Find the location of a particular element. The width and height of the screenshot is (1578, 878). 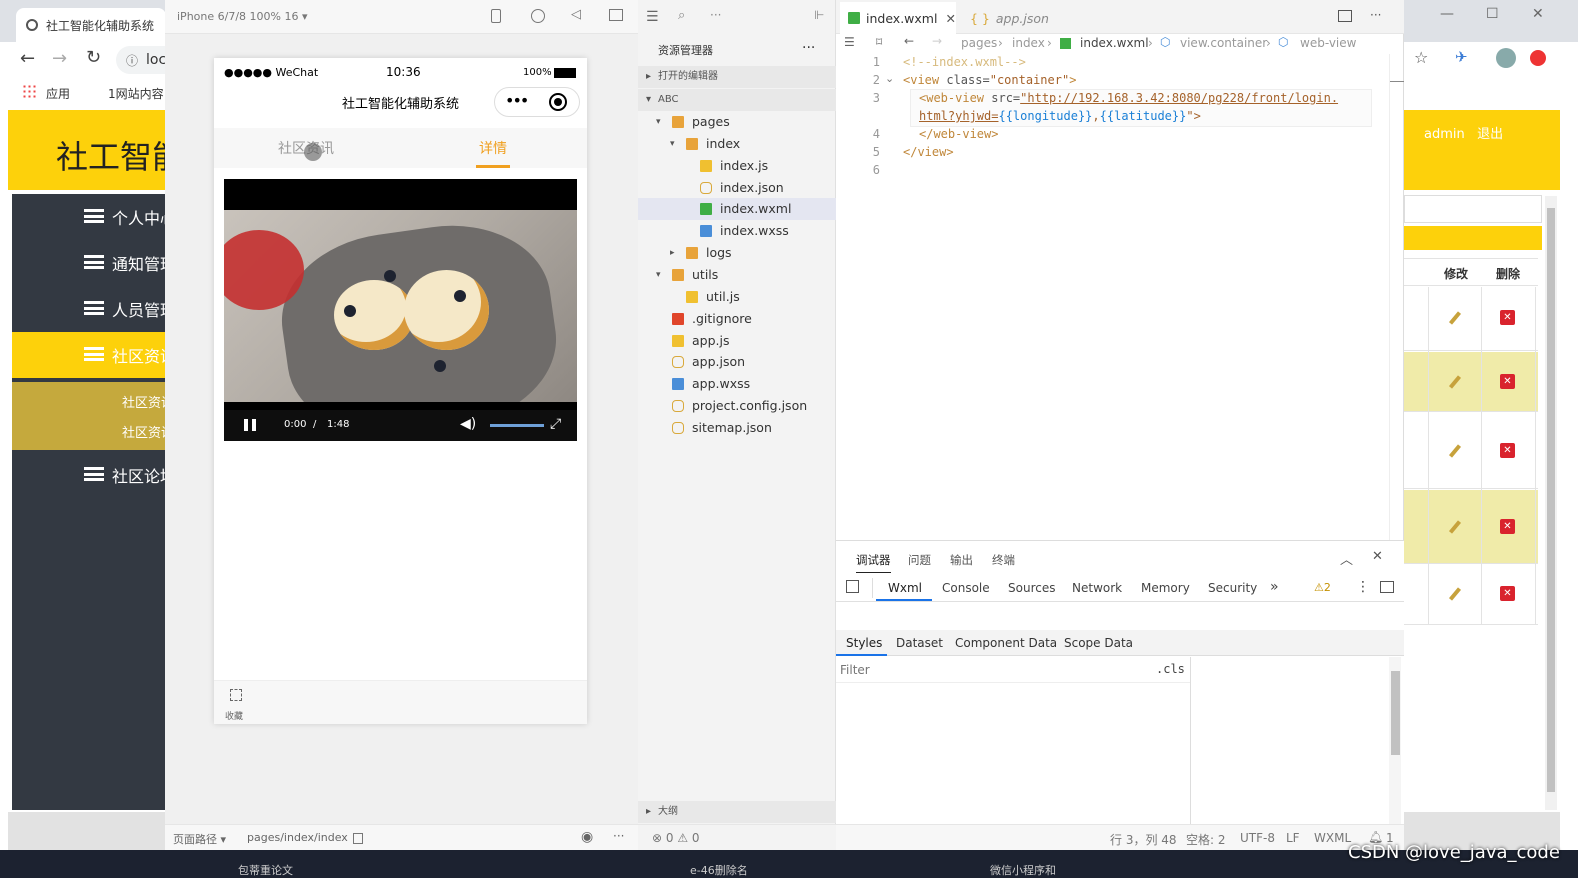

close-target-icon is located at coordinates (558, 102).